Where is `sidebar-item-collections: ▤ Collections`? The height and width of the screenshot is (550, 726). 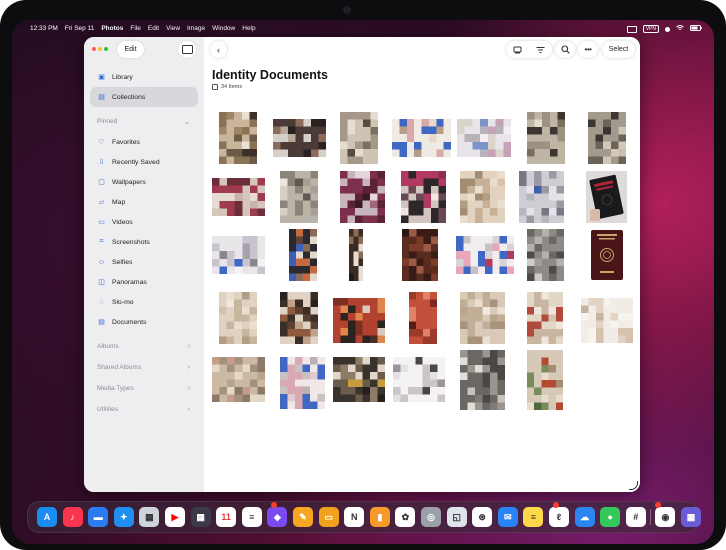
sidebar-item-collections: ▤ Collections is located at coordinates (144, 97).